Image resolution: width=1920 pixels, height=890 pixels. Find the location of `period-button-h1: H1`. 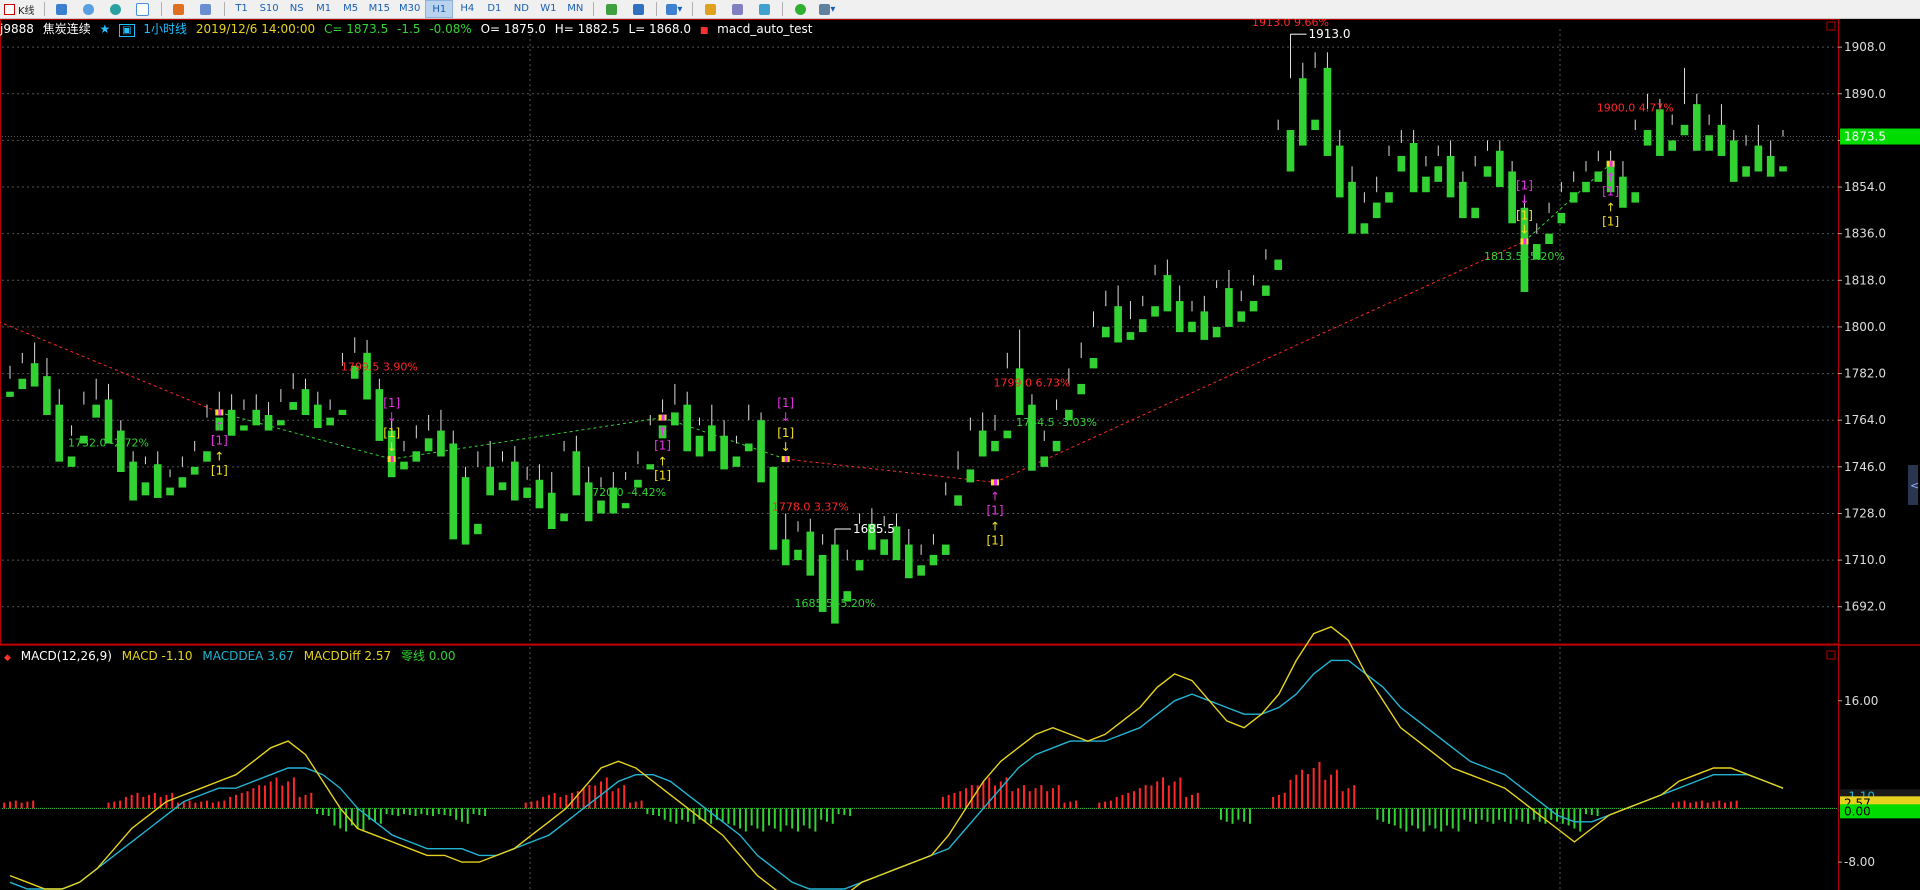

period-button-h1: H1 is located at coordinates (439, 9).